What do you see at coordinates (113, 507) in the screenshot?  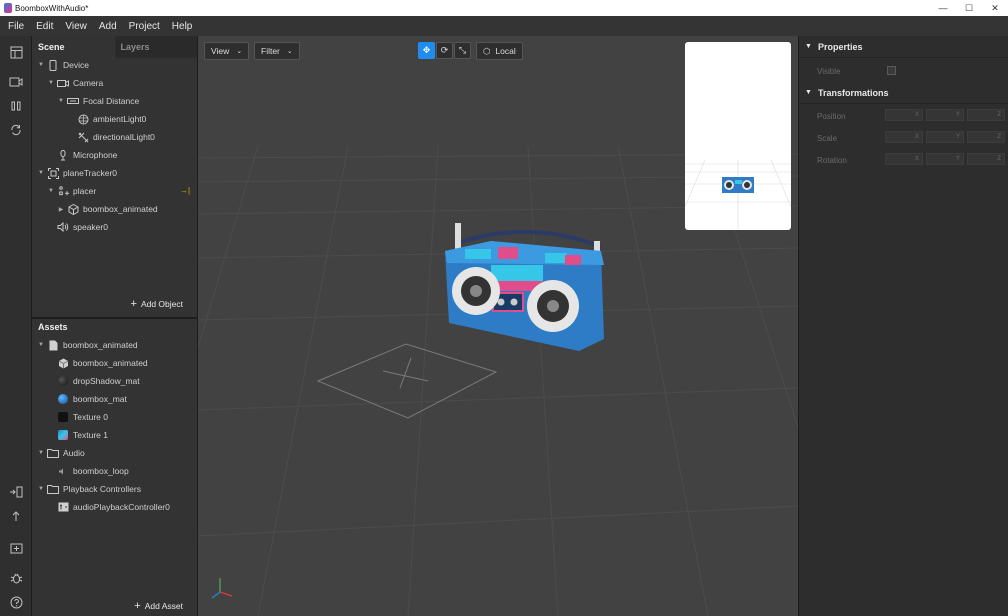 I see `asset-item-audio-playback-controller: audioPlaybackController0` at bounding box center [113, 507].